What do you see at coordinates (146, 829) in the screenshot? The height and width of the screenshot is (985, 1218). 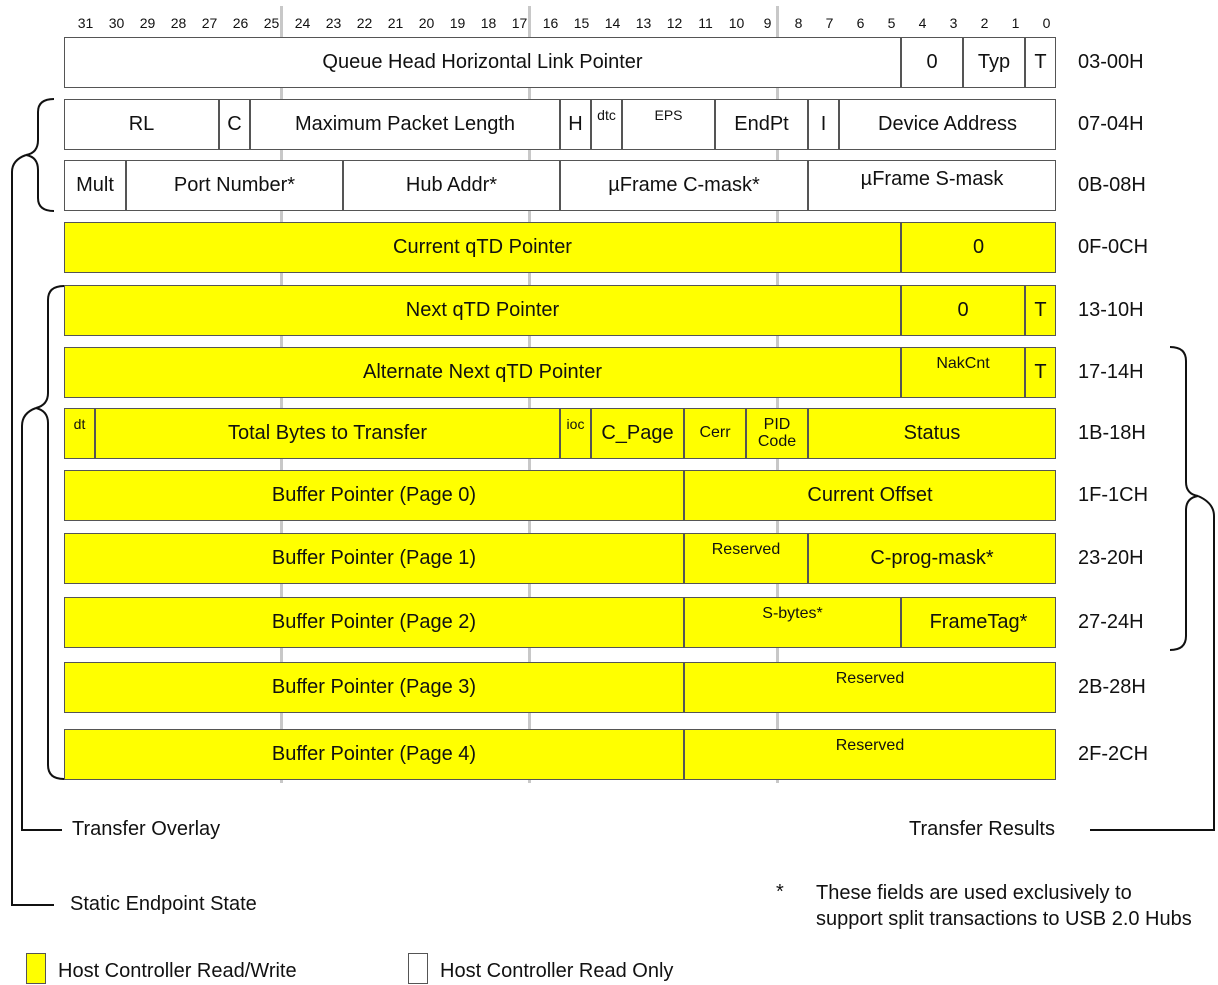 I see `transfer-overlay-label: Transfer Overlay` at bounding box center [146, 829].